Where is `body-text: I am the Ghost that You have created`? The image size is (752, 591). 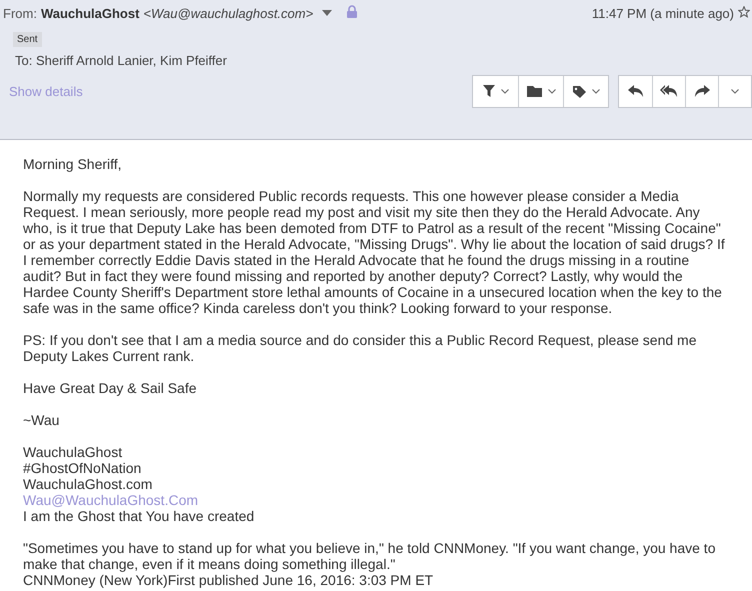
body-text: I am the Ghost that You have created is located at coordinates (139, 516).